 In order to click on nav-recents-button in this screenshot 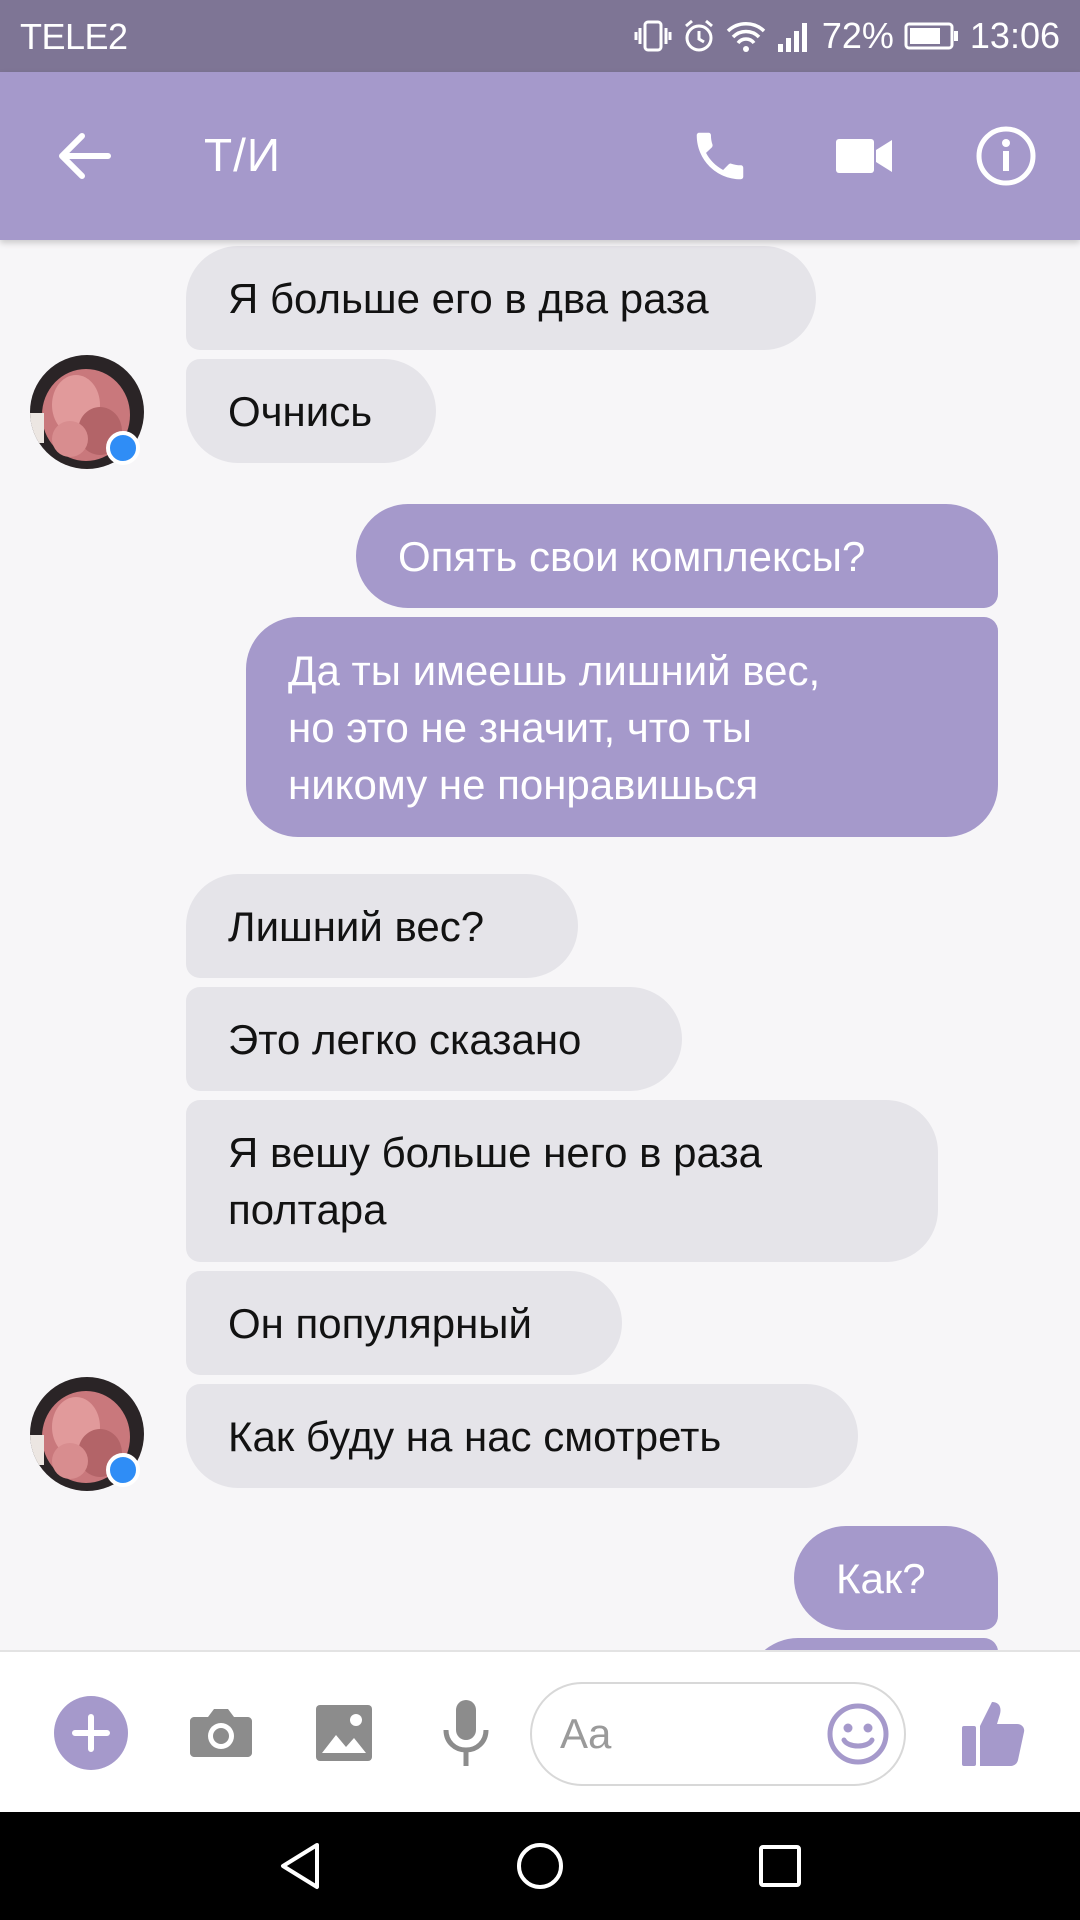, I will do `click(780, 1866)`.